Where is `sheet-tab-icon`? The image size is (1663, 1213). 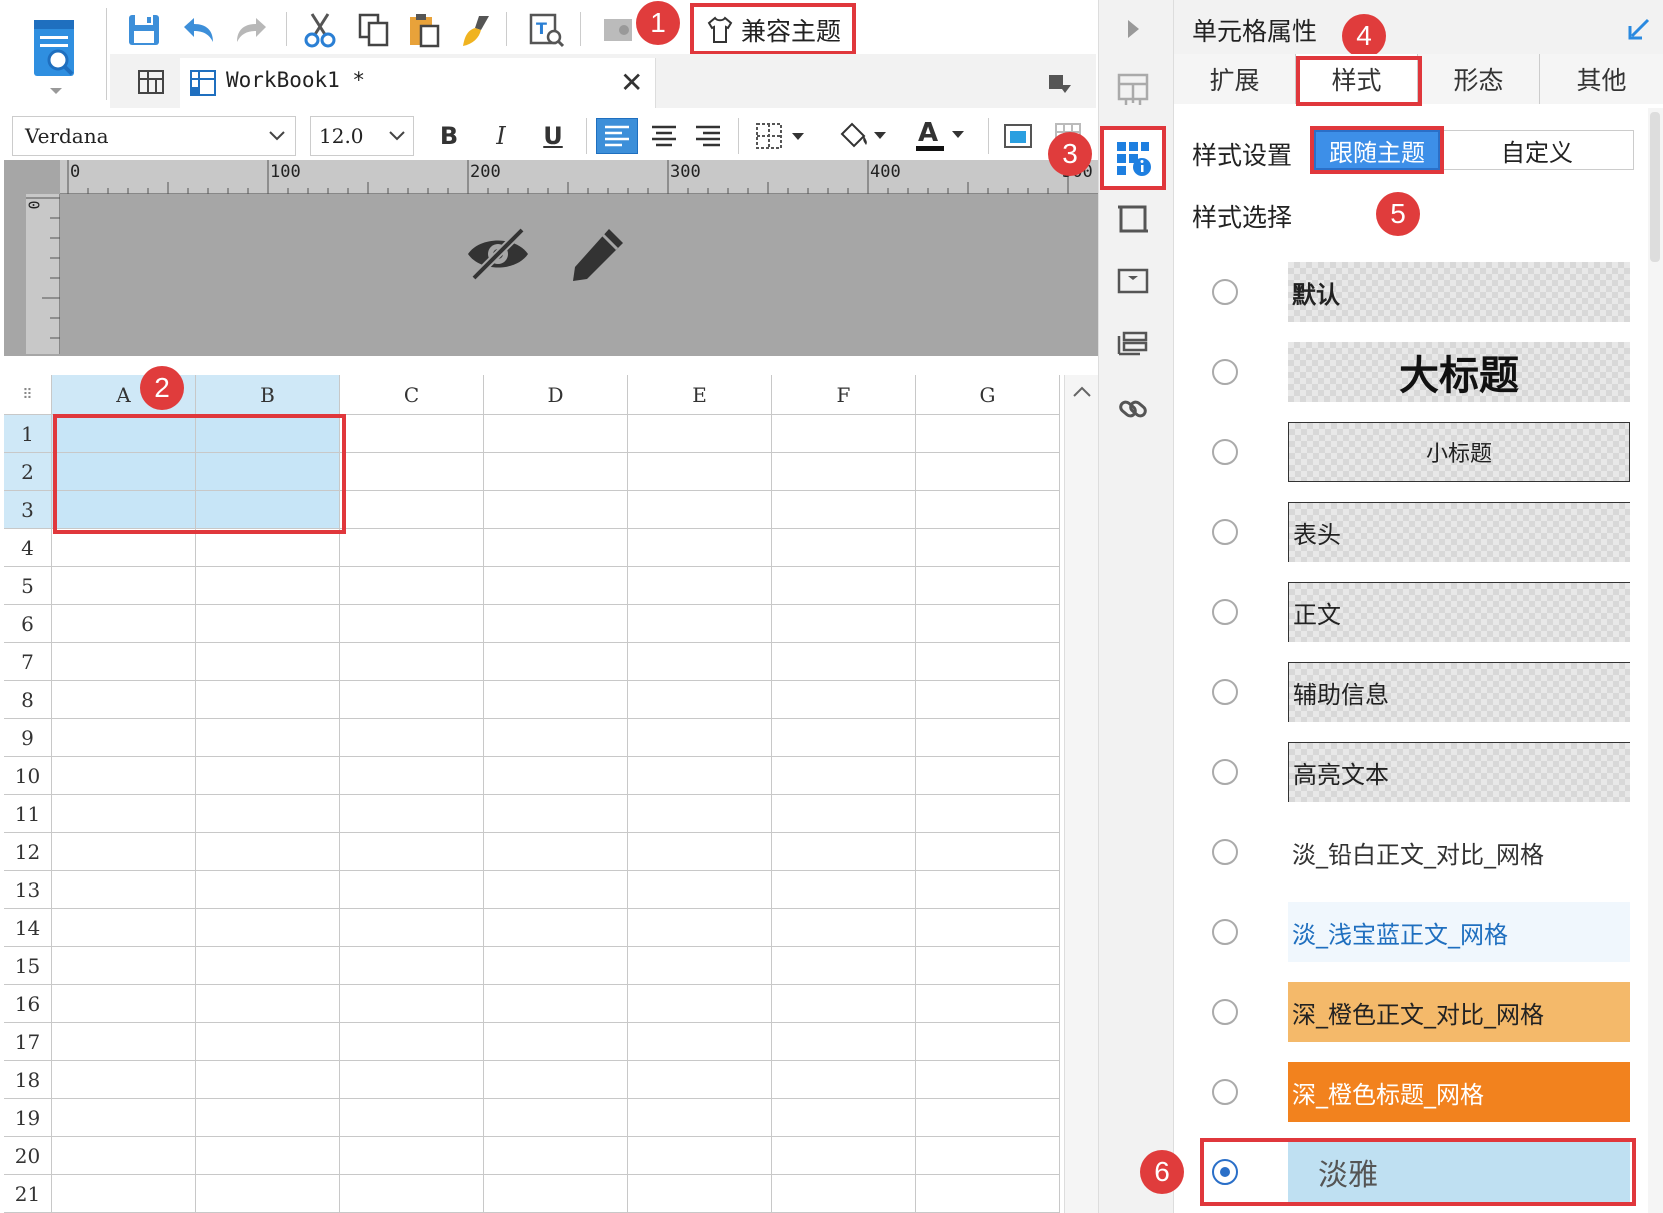 sheet-tab-icon is located at coordinates (151, 82).